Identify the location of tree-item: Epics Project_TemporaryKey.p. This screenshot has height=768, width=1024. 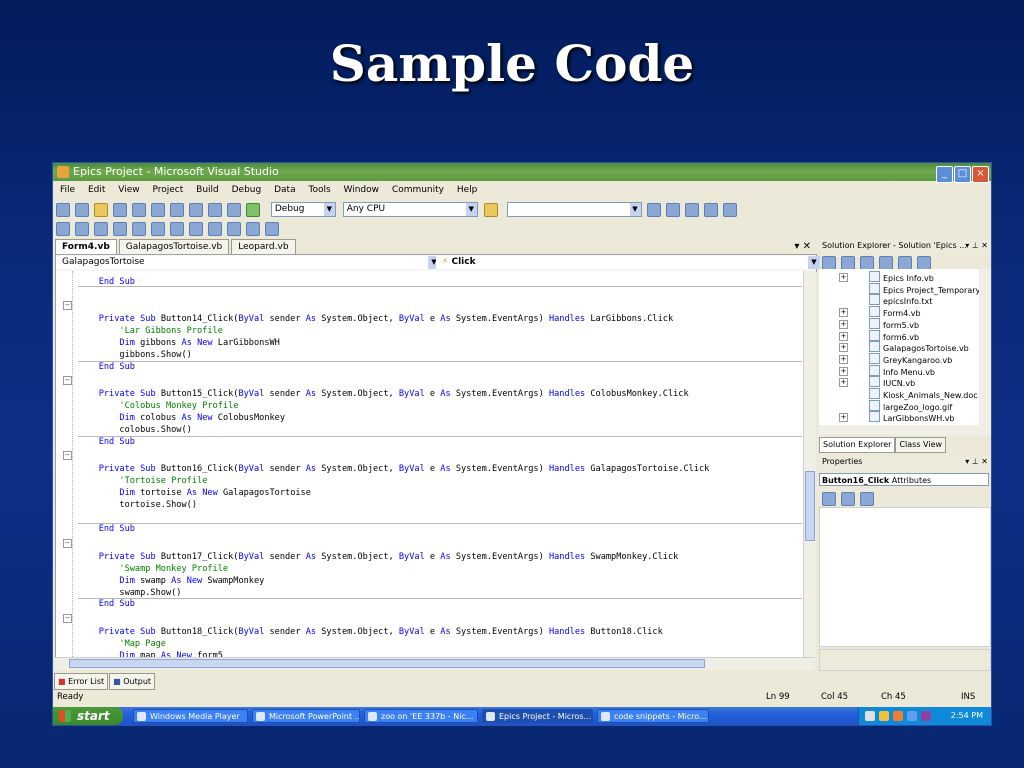
(924, 288).